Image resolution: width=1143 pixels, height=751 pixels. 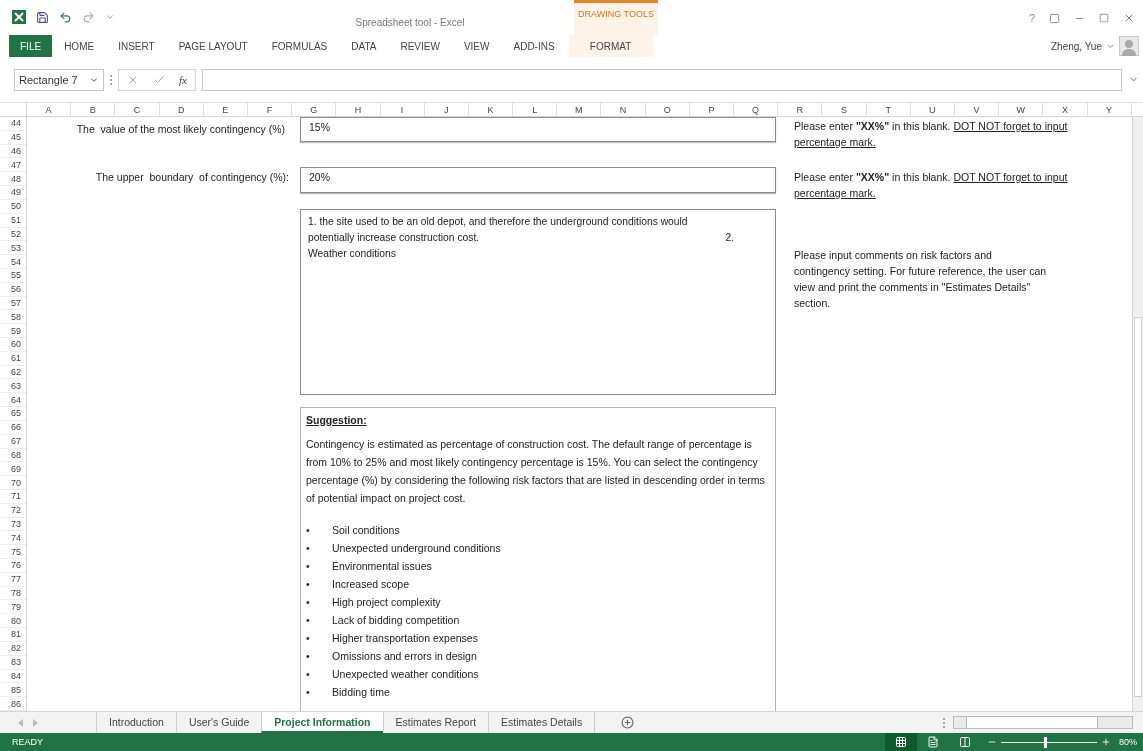 What do you see at coordinates (13, 275) in the screenshot?
I see `row-header: 55` at bounding box center [13, 275].